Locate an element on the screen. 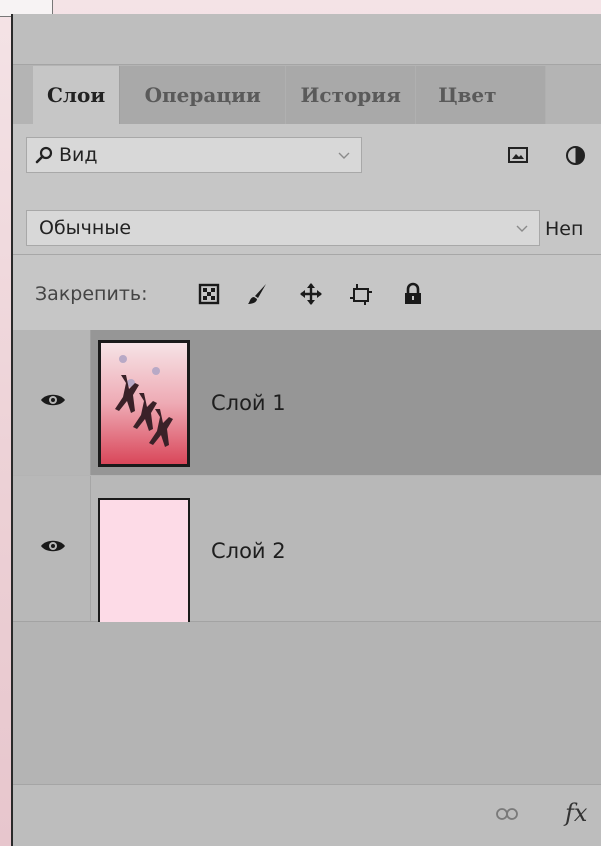  tab-actions: Операции is located at coordinates (203, 95).